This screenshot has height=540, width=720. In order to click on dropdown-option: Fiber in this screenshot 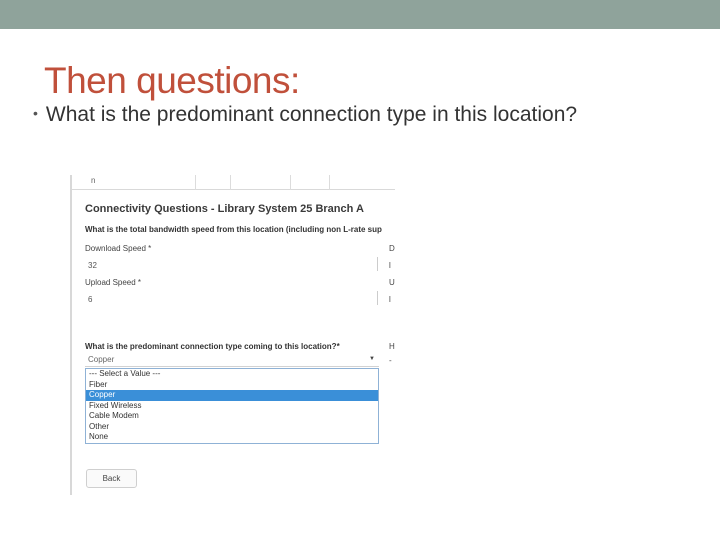, I will do `click(232, 385)`.